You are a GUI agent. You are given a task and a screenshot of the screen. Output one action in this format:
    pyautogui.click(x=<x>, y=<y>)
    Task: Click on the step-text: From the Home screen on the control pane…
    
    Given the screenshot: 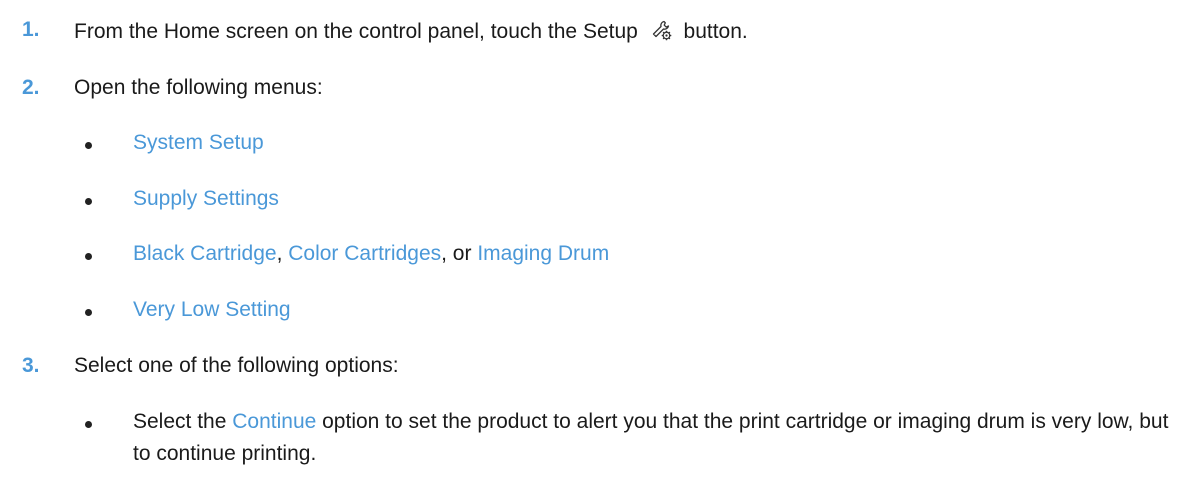 What is the action you would take?
    pyautogui.click(x=411, y=33)
    